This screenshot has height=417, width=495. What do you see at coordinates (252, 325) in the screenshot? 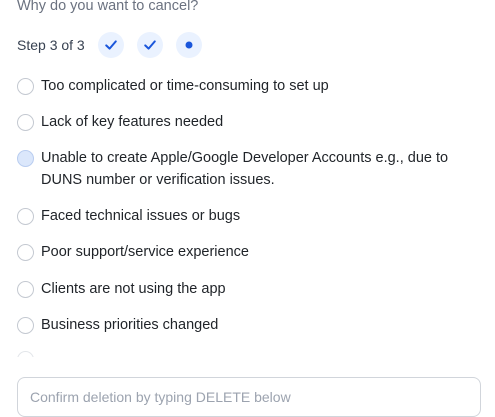
I see `reason-option: Business priorities changed` at bounding box center [252, 325].